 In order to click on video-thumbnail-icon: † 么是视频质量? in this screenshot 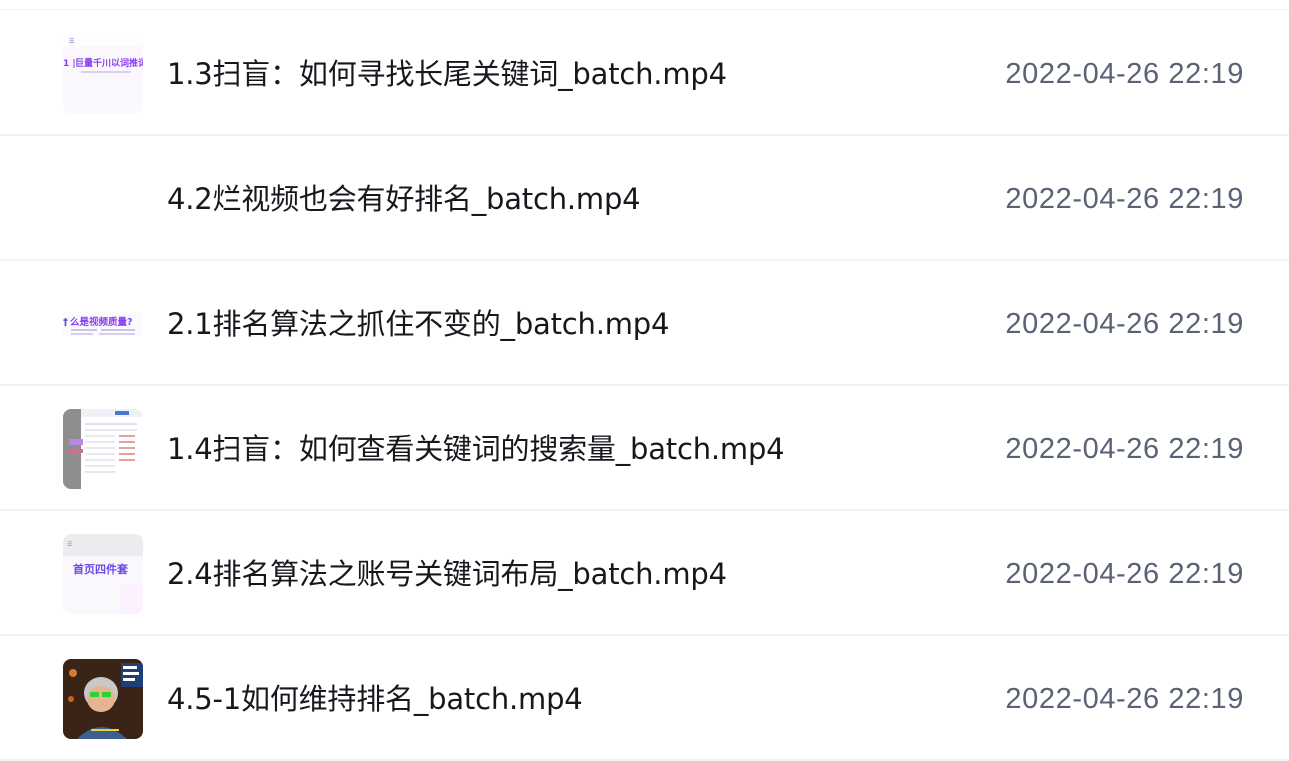, I will do `click(103, 324)`.